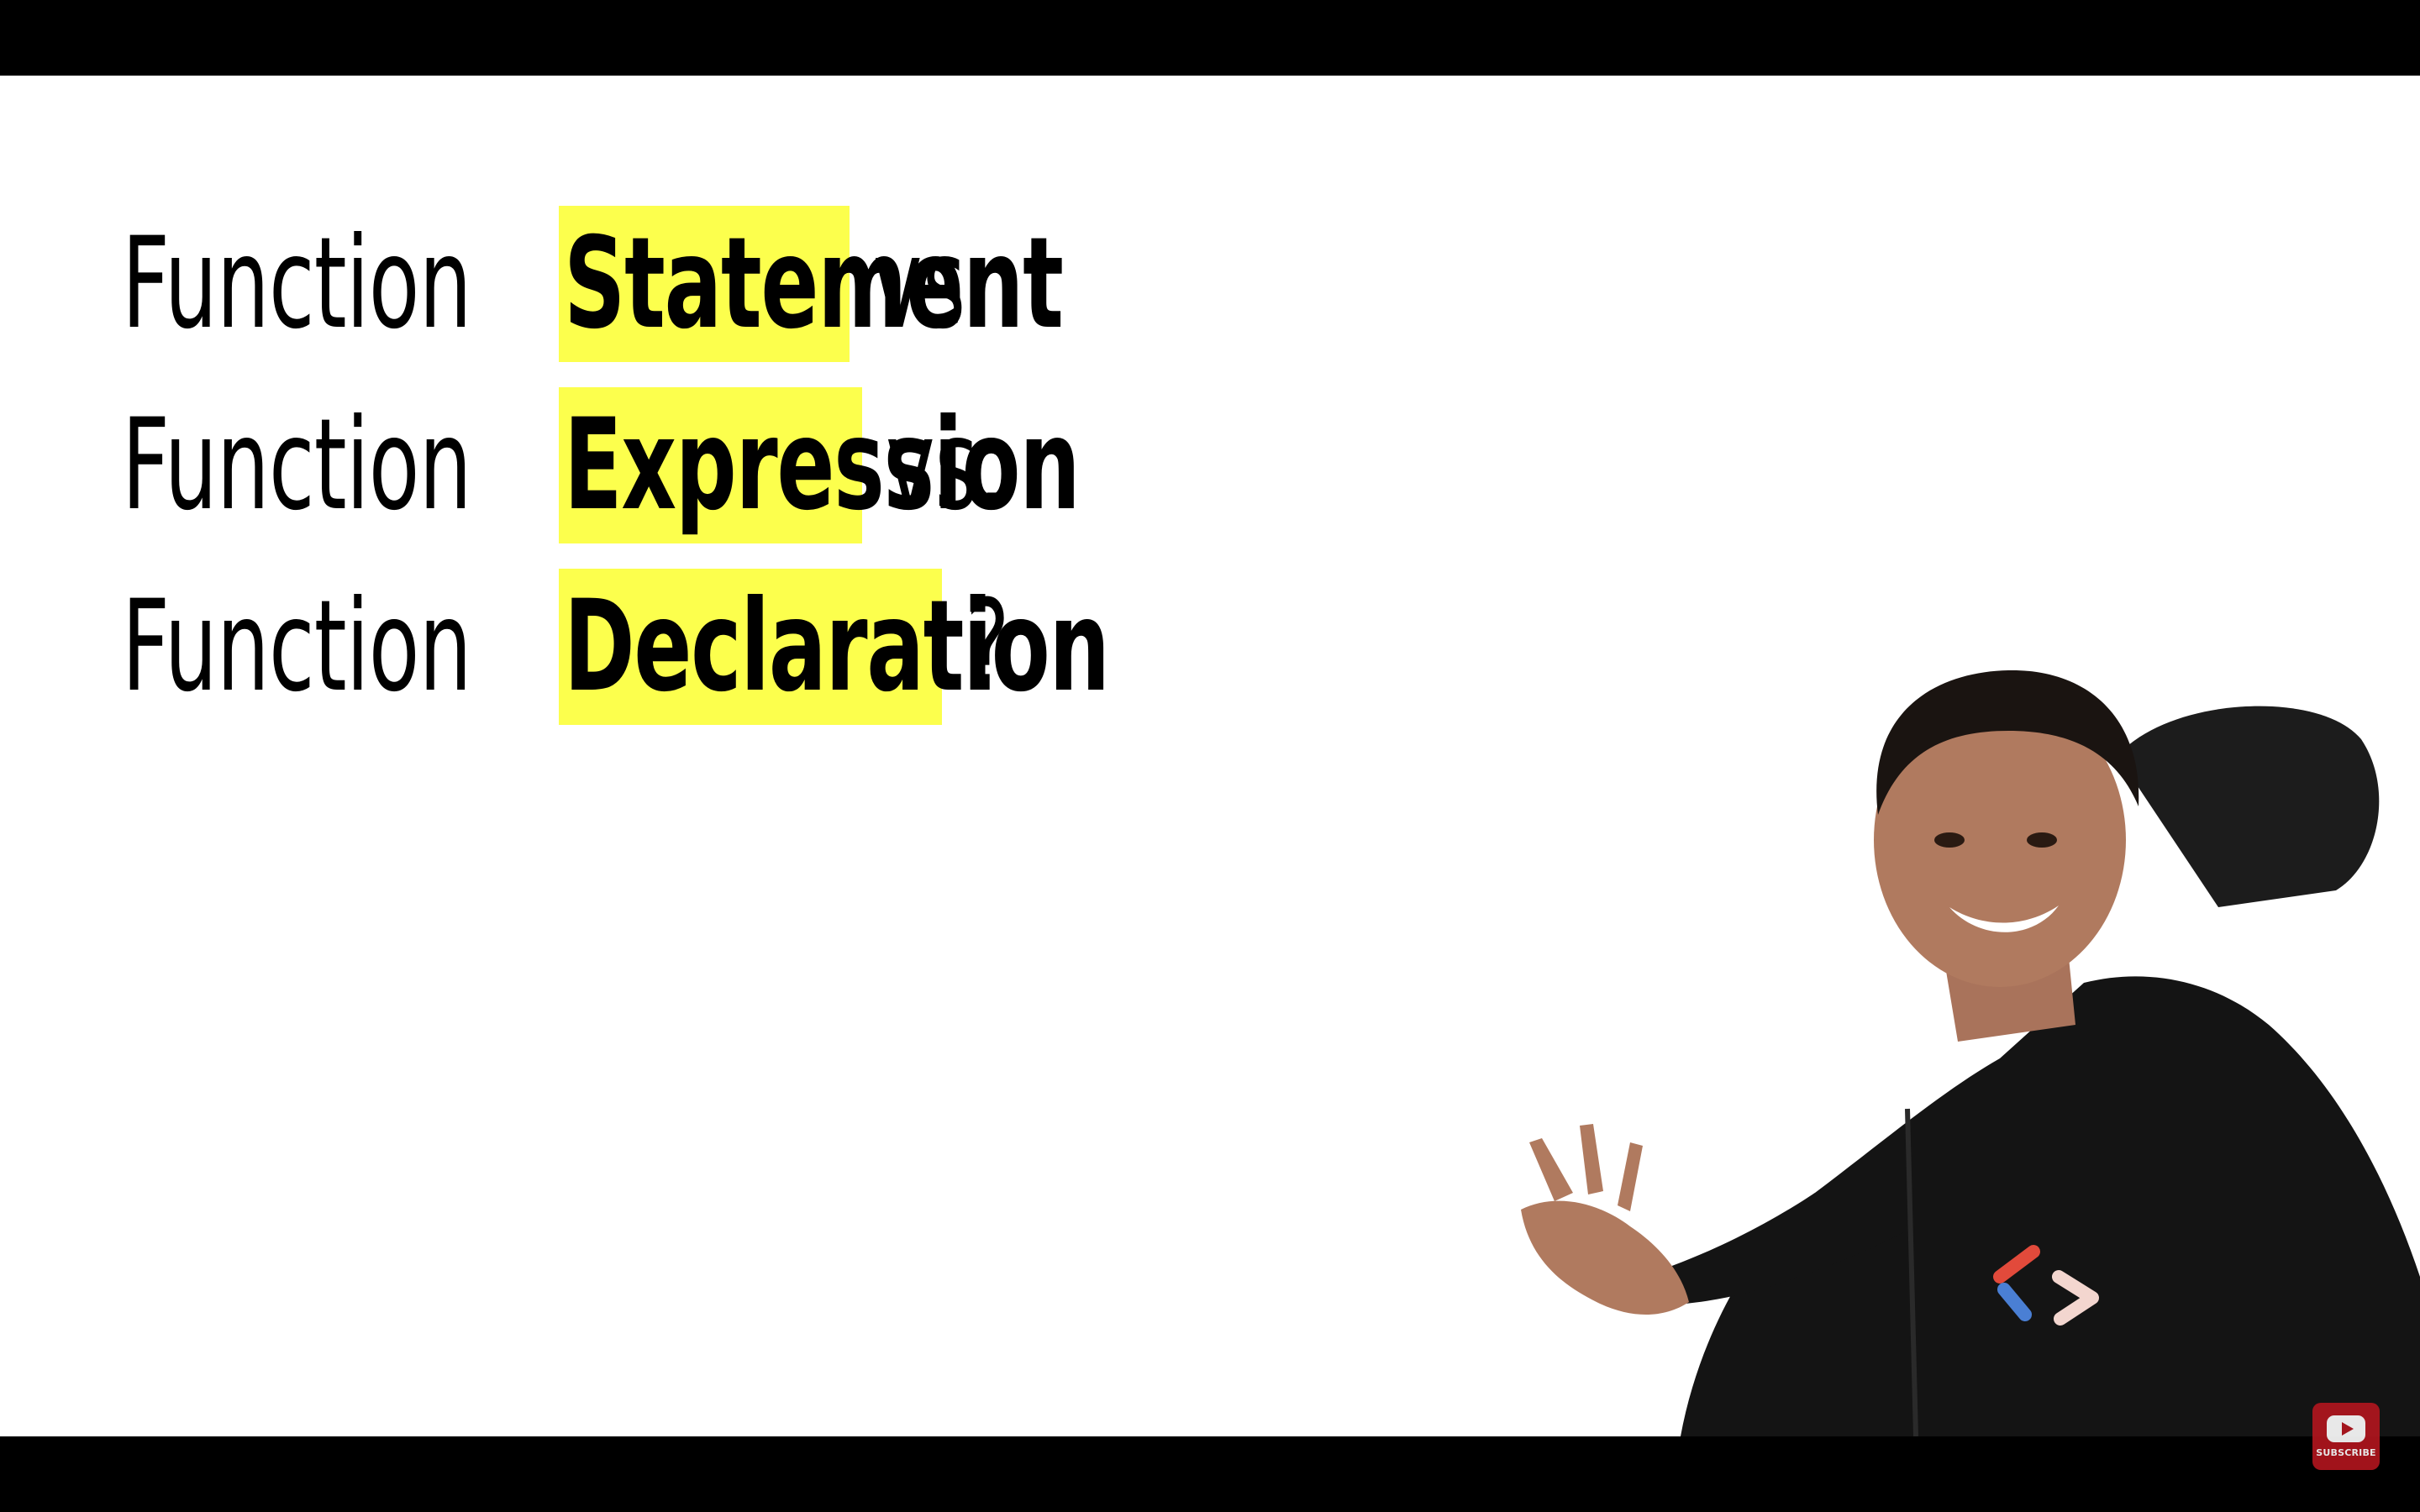 The width and height of the screenshot is (2420, 1512). I want to click on hoodie, so click(2050, 1206).